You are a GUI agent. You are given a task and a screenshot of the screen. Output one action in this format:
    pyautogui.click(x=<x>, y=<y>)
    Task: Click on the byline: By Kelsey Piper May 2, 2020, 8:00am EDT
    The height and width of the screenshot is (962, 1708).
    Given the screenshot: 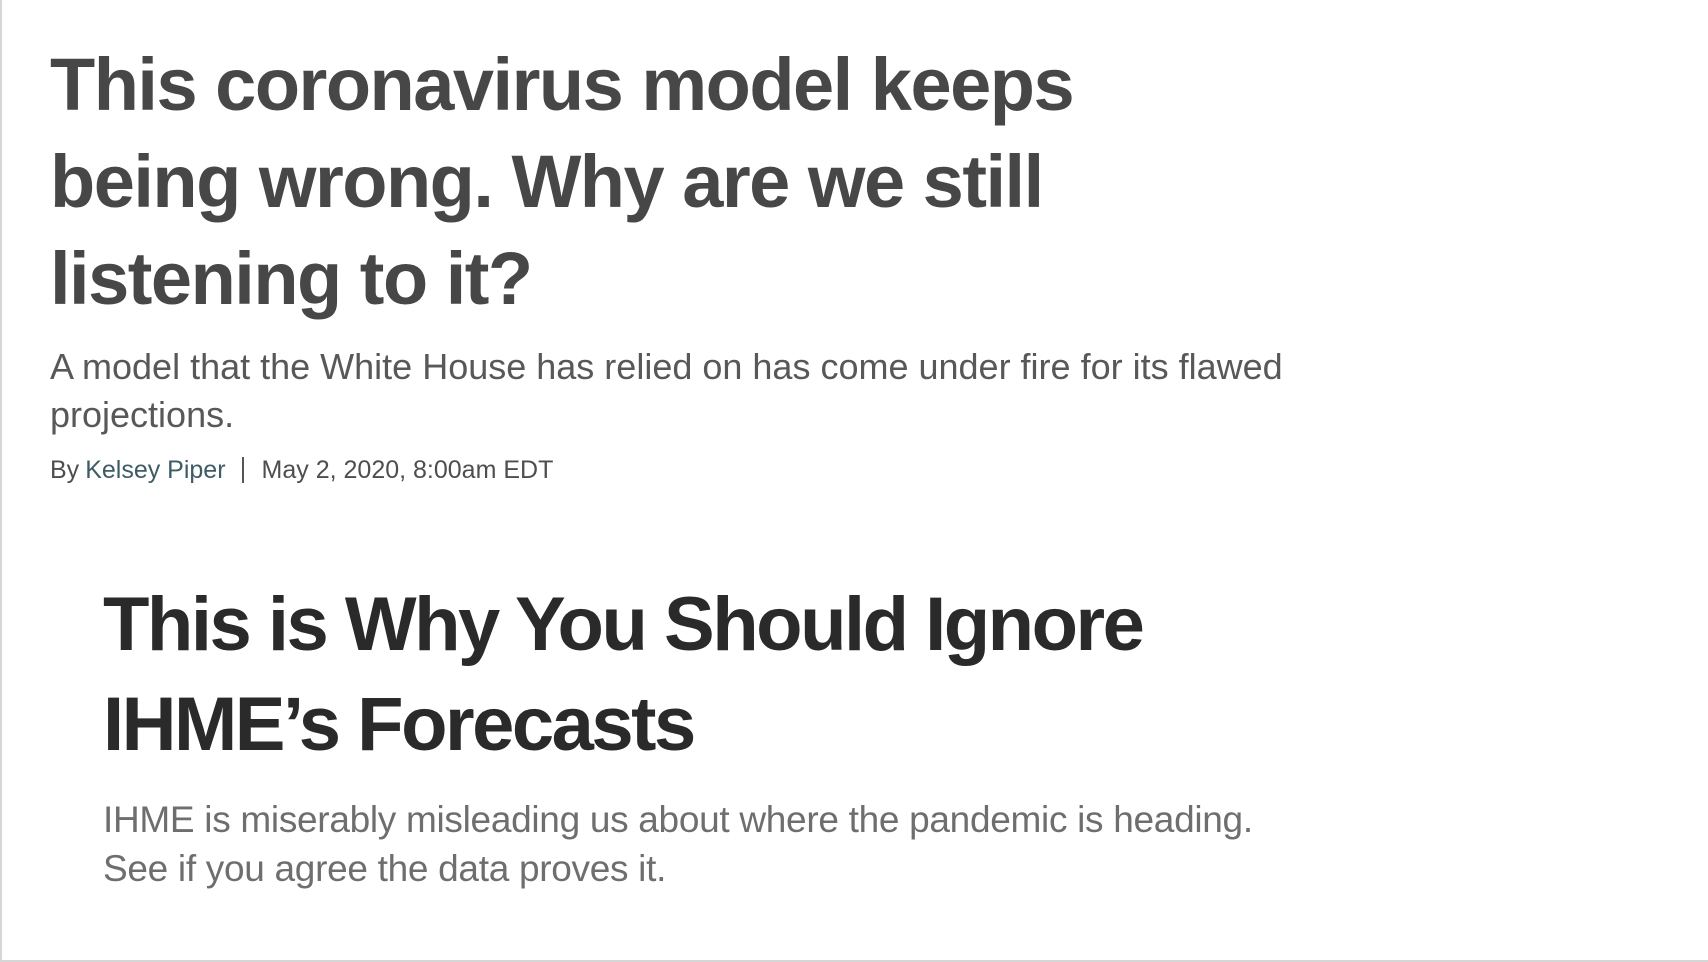 What is the action you would take?
    pyautogui.click(x=710, y=470)
    